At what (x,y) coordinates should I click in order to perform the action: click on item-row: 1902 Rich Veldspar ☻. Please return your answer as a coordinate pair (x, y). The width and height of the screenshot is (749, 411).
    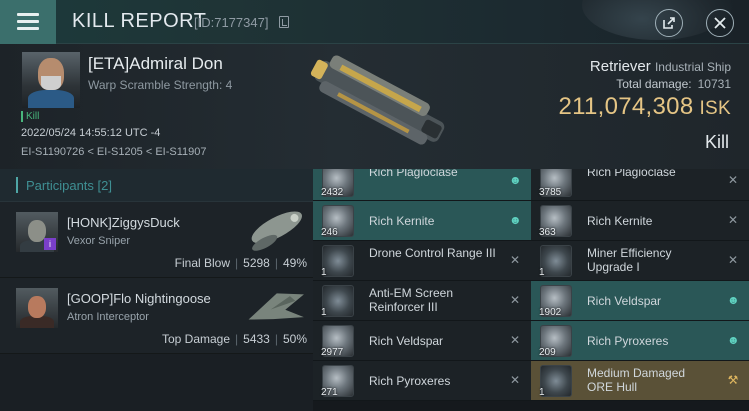
    Looking at the image, I should click on (640, 301).